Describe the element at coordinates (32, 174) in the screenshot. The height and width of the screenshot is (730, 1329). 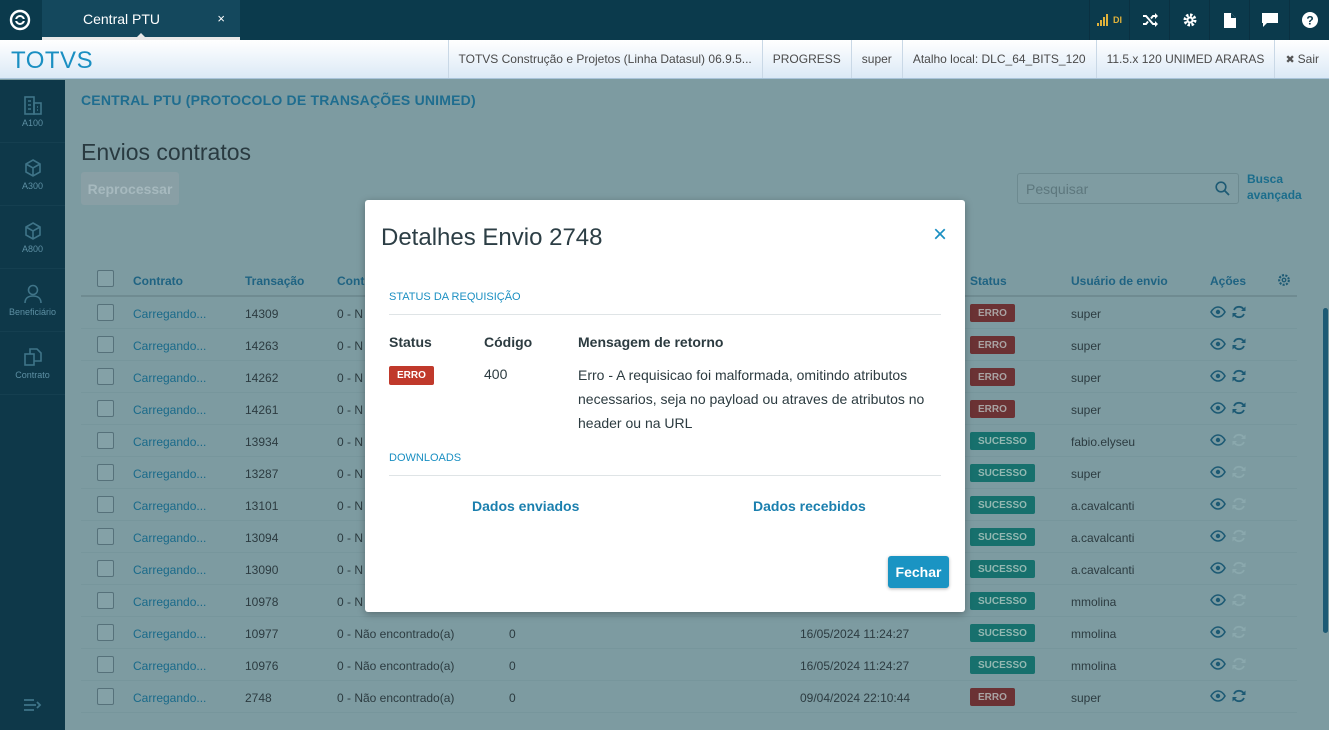
I see `sidebar-item-a300: A300` at that location.